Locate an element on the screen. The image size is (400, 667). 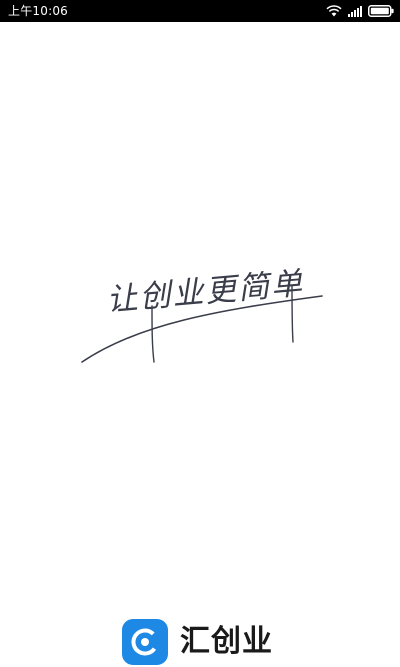
brand-logo: 汇创业 is located at coordinates (207, 642).